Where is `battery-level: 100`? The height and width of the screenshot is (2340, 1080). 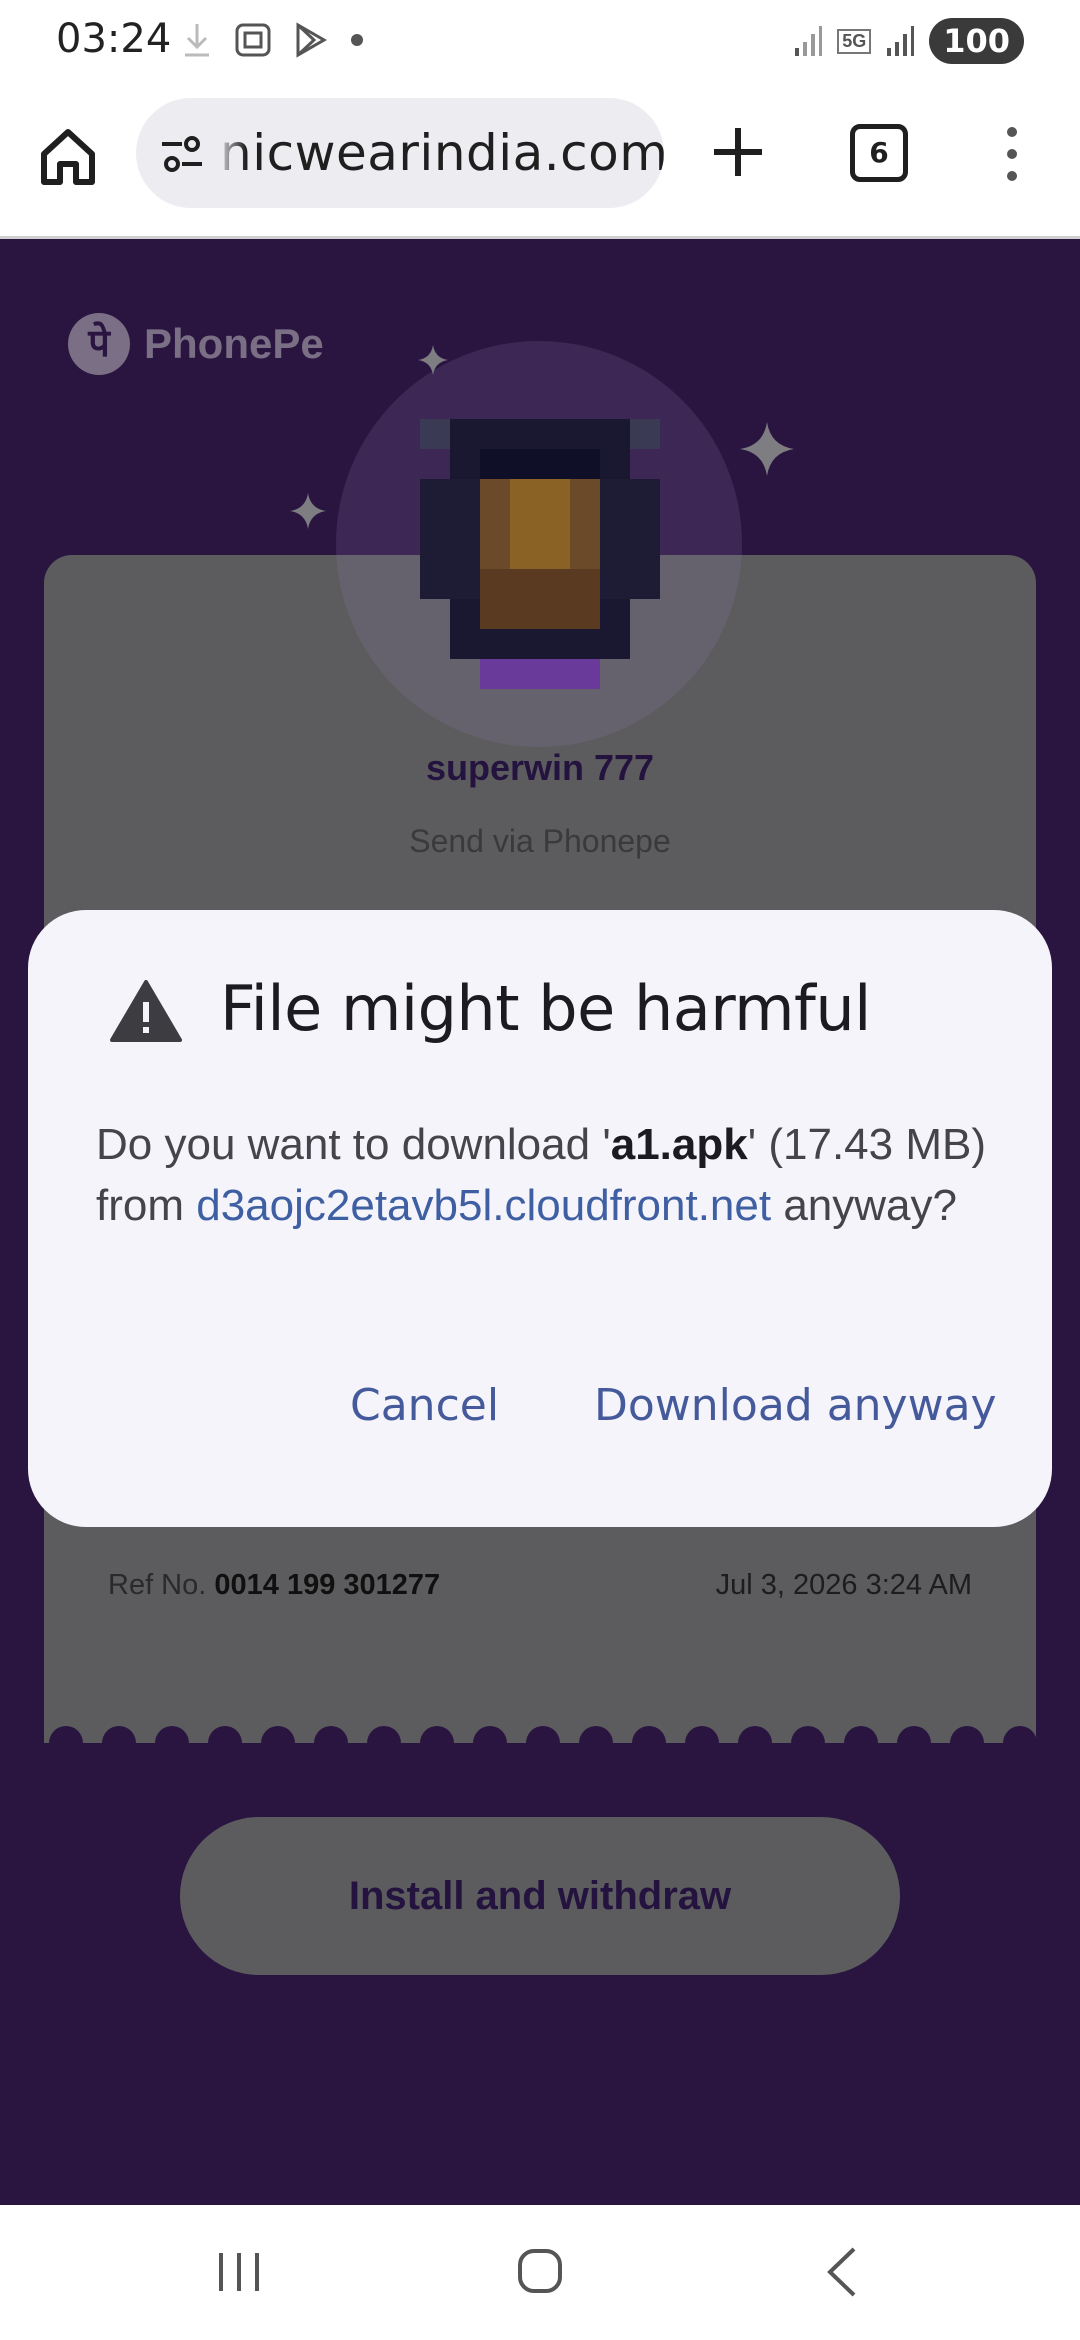
battery-level: 100 is located at coordinates (976, 41).